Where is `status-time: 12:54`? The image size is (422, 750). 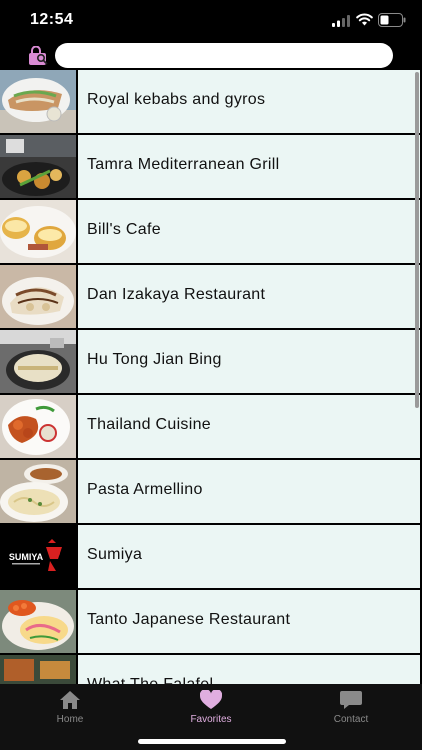
status-time: 12:54 is located at coordinates (52, 19).